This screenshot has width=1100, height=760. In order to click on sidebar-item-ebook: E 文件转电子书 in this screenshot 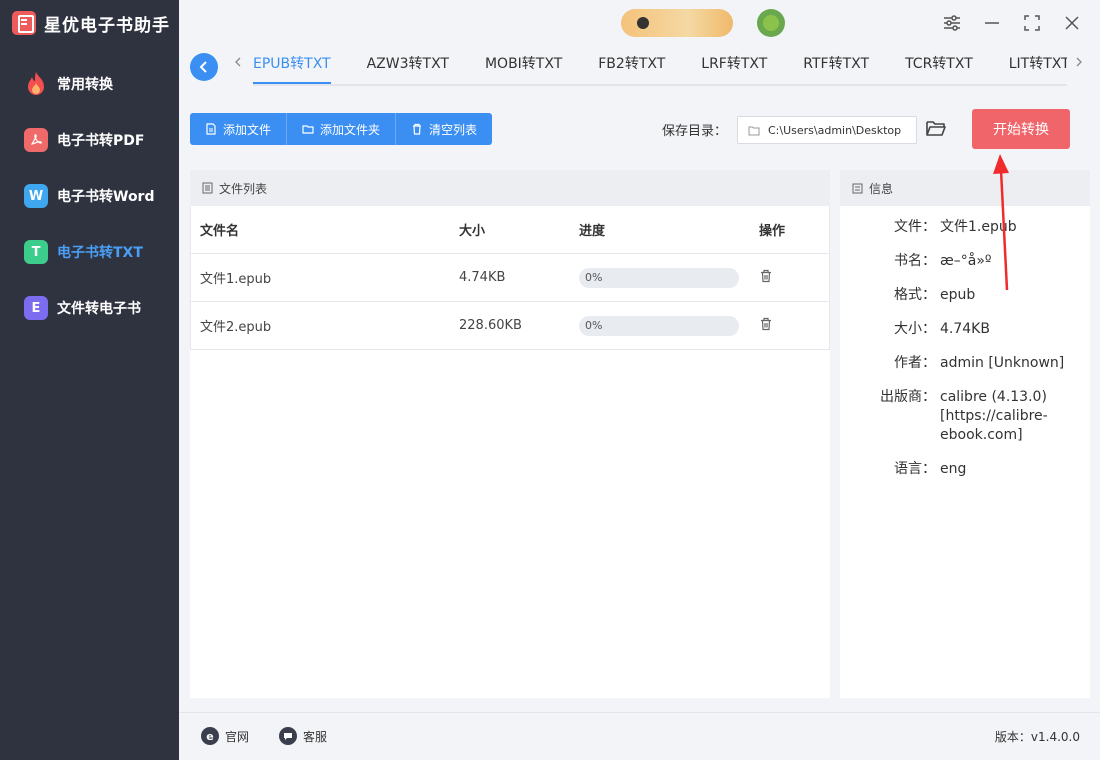, I will do `click(89, 308)`.